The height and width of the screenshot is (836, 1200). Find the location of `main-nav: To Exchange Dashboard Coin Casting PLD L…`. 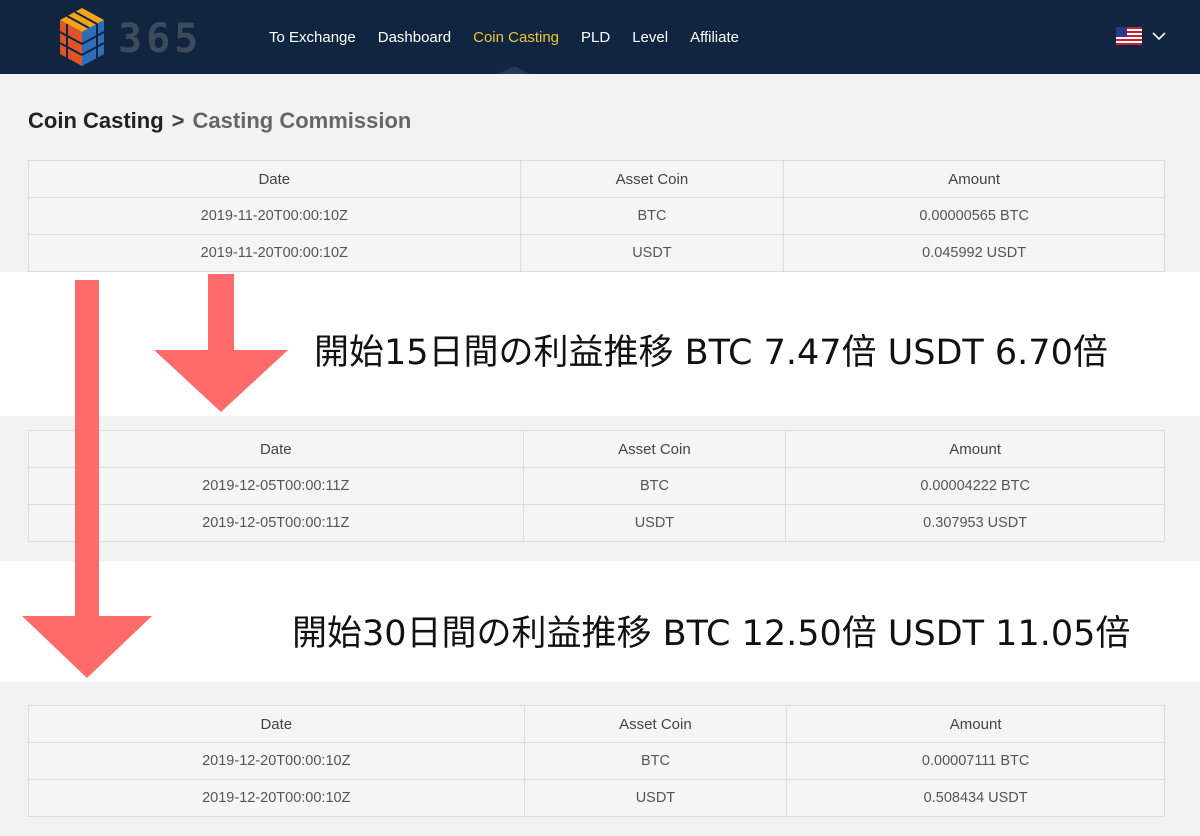

main-nav: To Exchange Dashboard Coin Casting PLD L… is located at coordinates (504, 37).